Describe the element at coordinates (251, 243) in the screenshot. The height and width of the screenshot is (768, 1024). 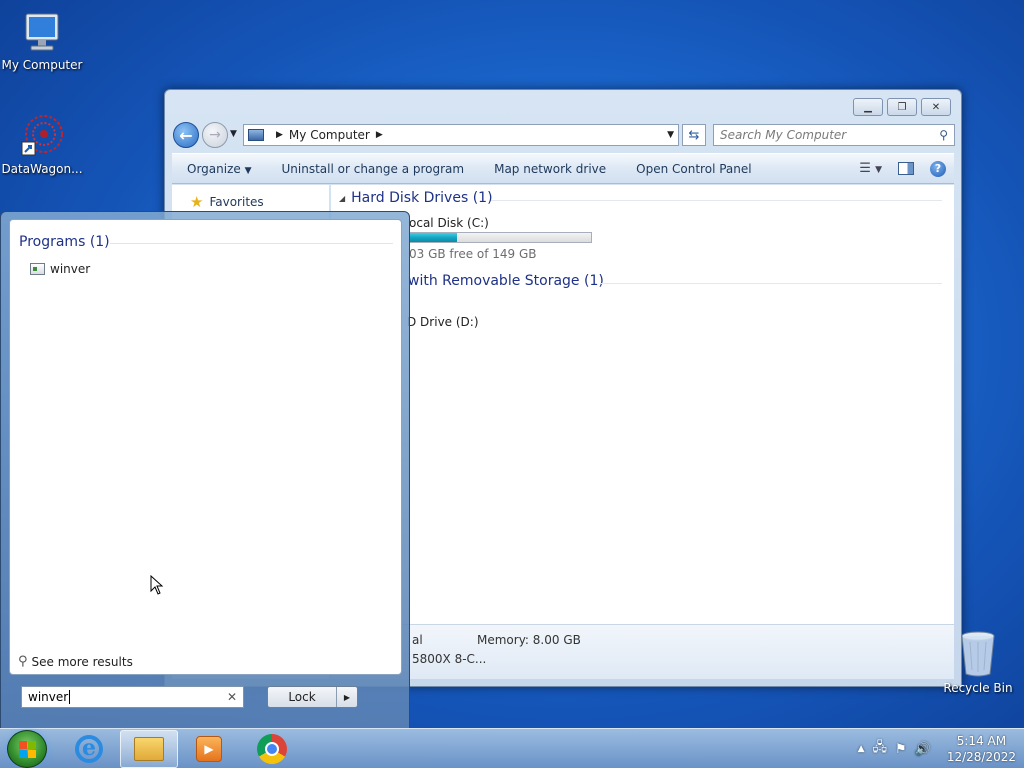
I see `header-divider` at that location.